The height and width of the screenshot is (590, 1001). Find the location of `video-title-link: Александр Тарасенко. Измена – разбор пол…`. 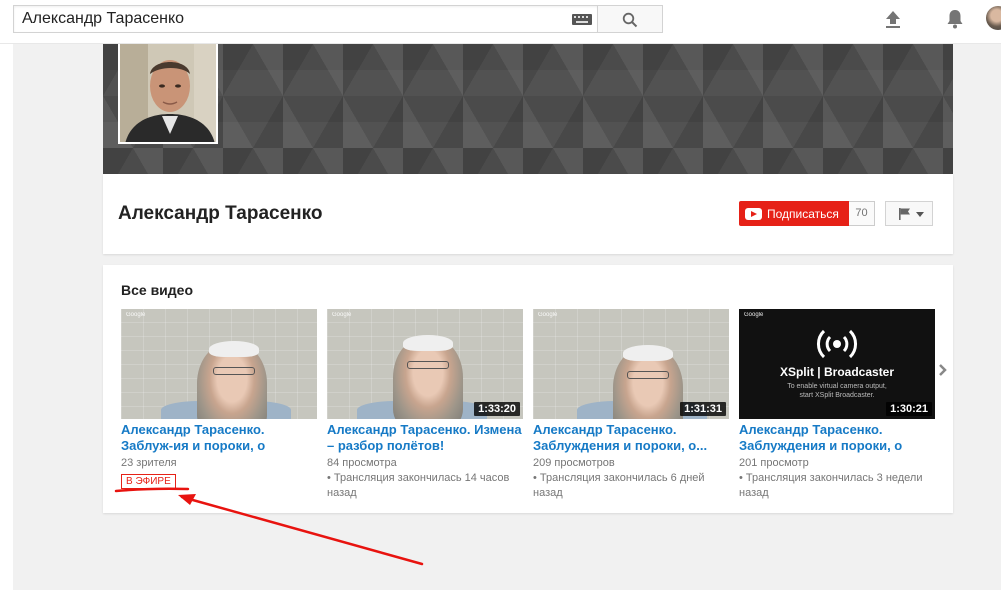

video-title-link: Александр Тарасенко. Измена – разбор пол… is located at coordinates (425, 438).